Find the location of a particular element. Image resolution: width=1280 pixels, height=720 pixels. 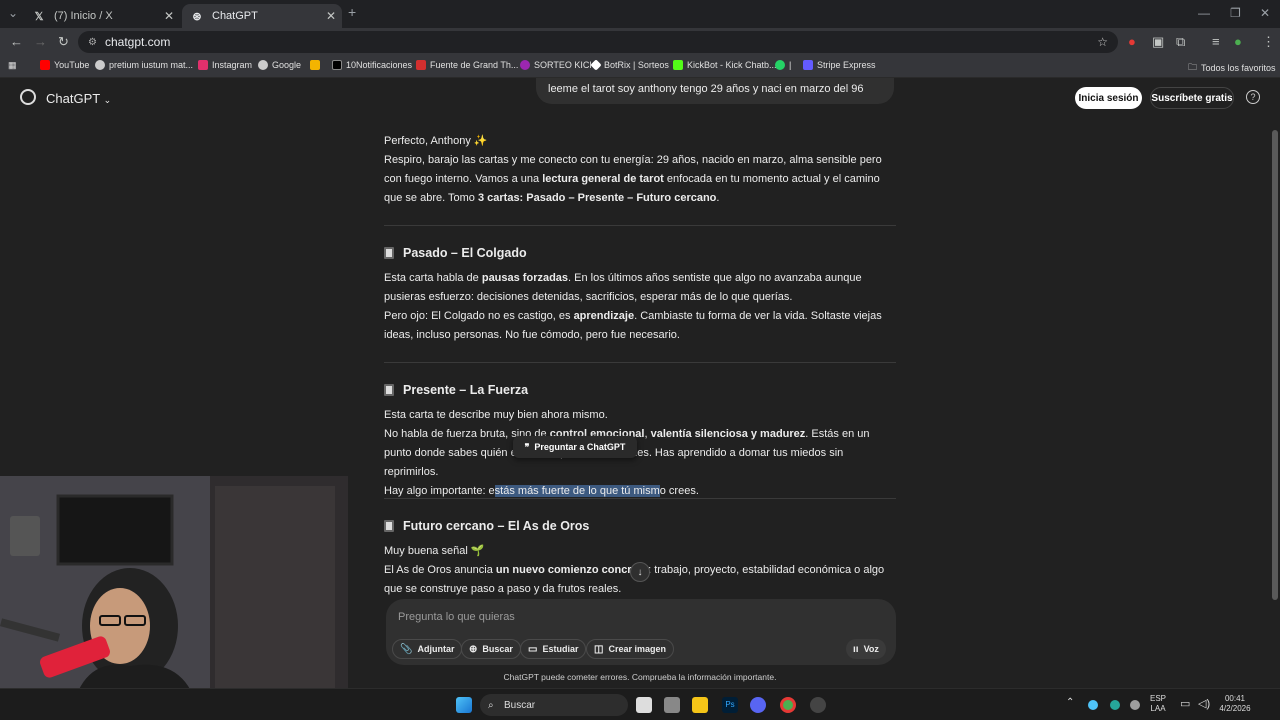

file-explorer-icon is located at coordinates (700, 705).